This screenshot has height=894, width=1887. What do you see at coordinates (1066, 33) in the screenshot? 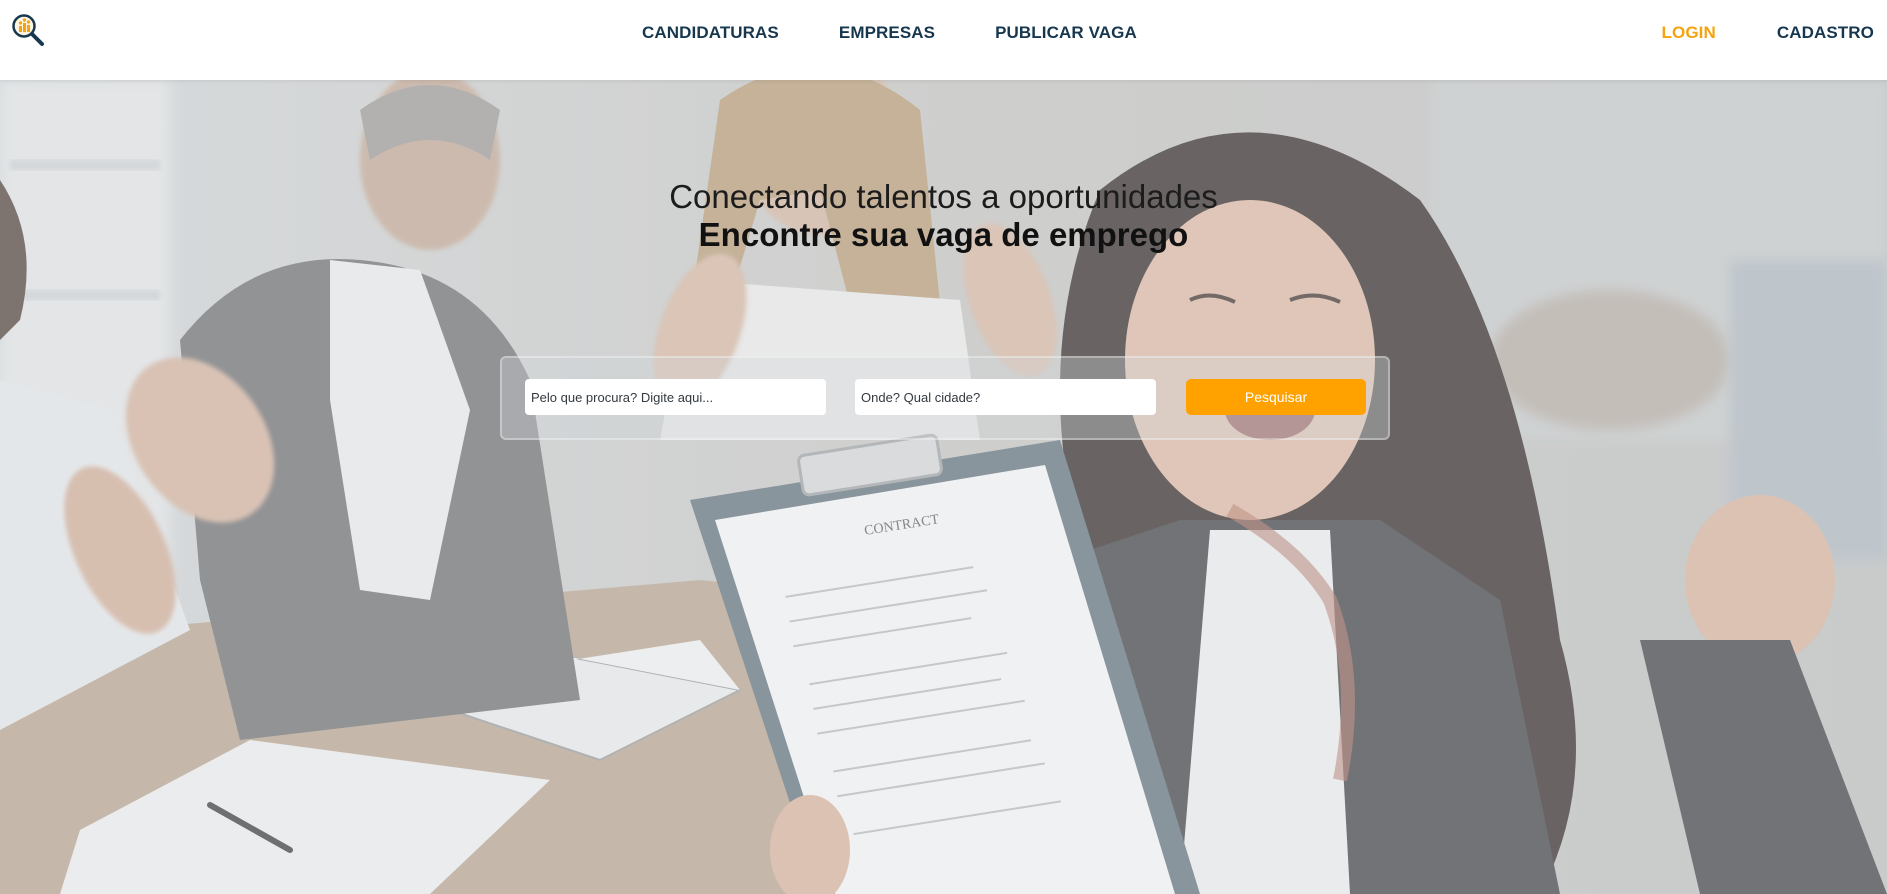
I see `nav-link-publicar-vaga: PUBLICAR VAGA` at bounding box center [1066, 33].